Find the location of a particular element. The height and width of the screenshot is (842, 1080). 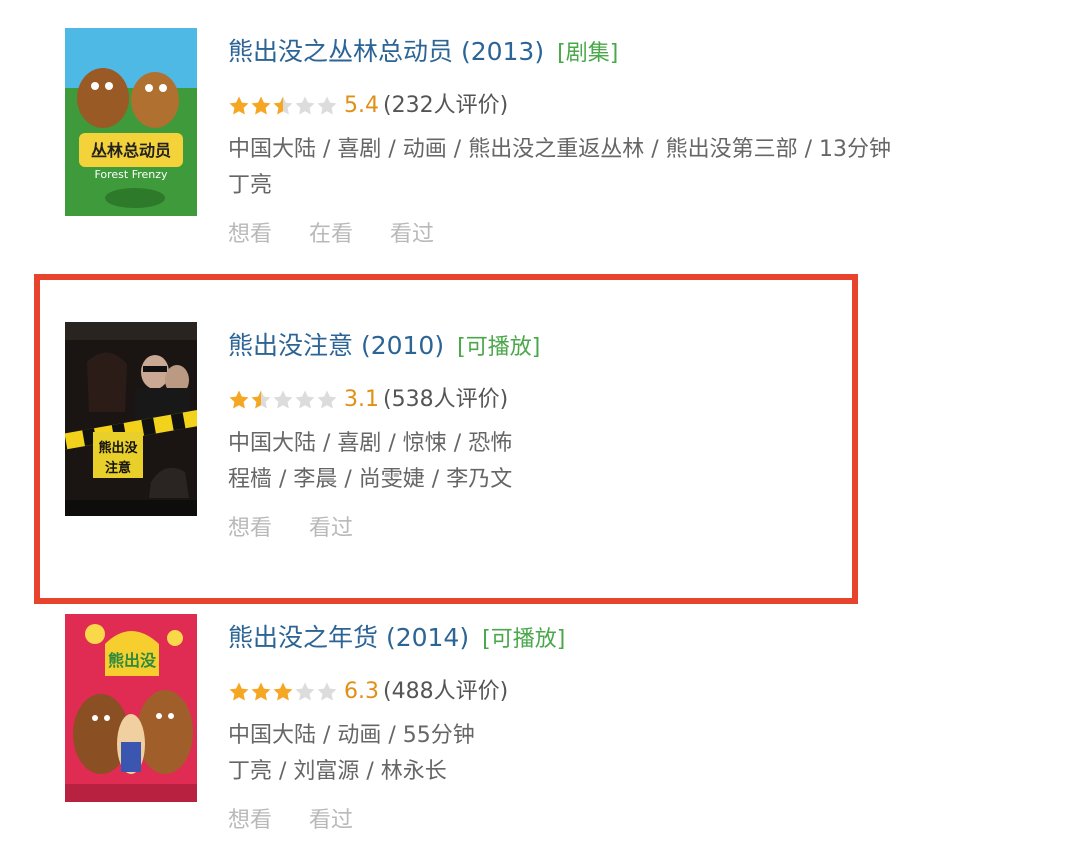

title-row: 熊出没之年货 (2014) [可播放] is located at coordinates (396, 638).